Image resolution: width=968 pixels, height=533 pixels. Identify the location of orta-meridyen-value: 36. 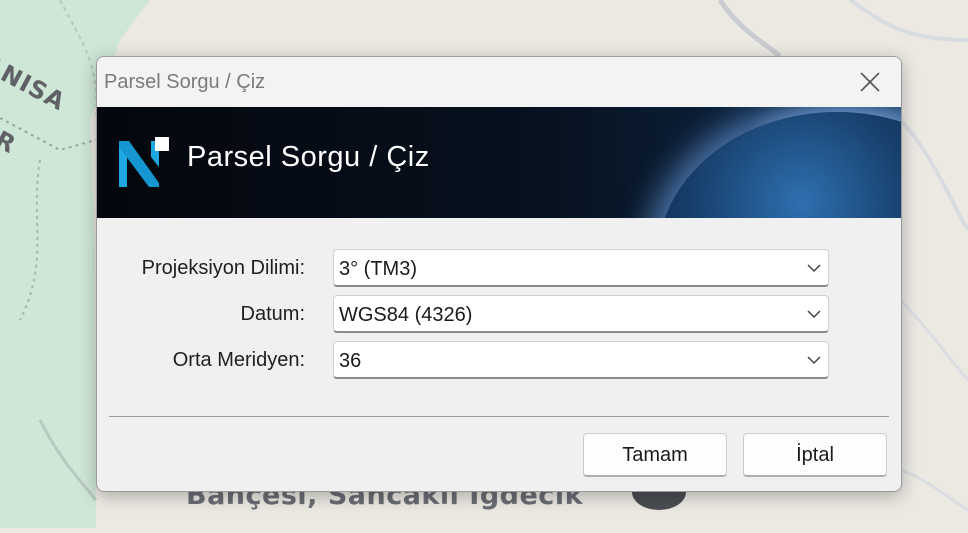
(350, 361).